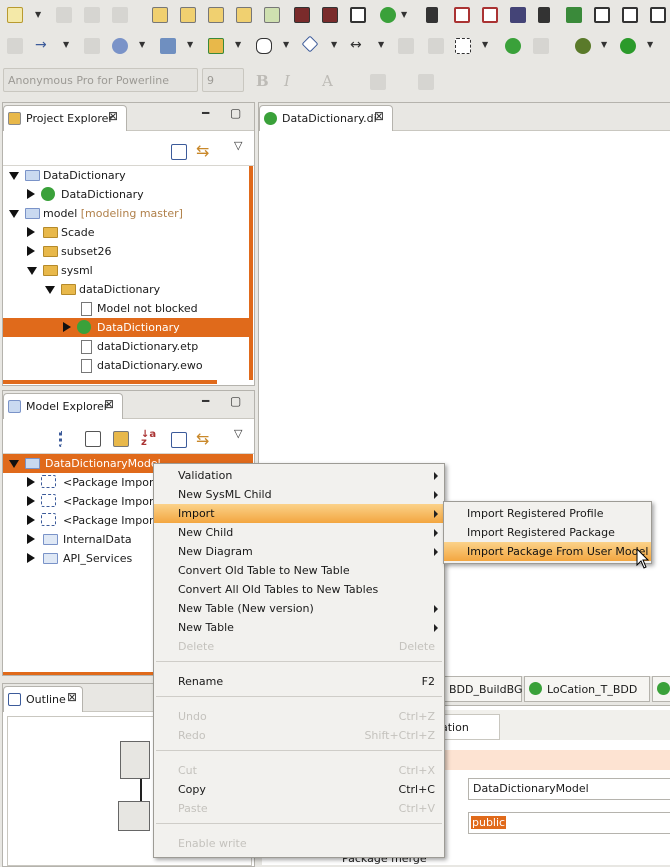 This screenshot has height=867, width=670. Describe the element at coordinates (15, 15) in the screenshot. I see `new-icon` at that location.